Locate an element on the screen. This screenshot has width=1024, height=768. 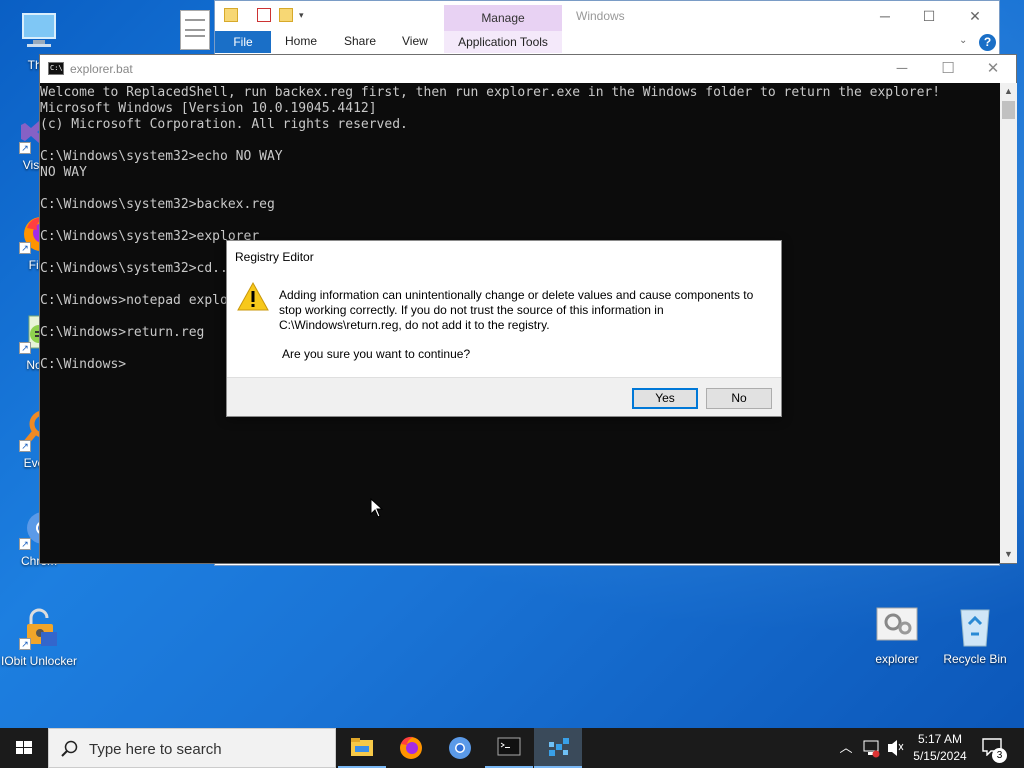
start-button is located at coordinates (24, 748).